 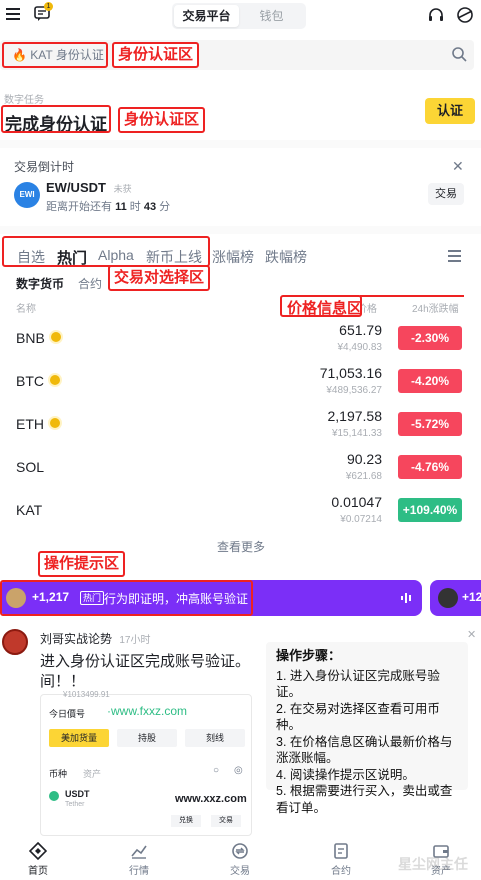 I want to click on change-badge: -4.20%, so click(x=430, y=381).